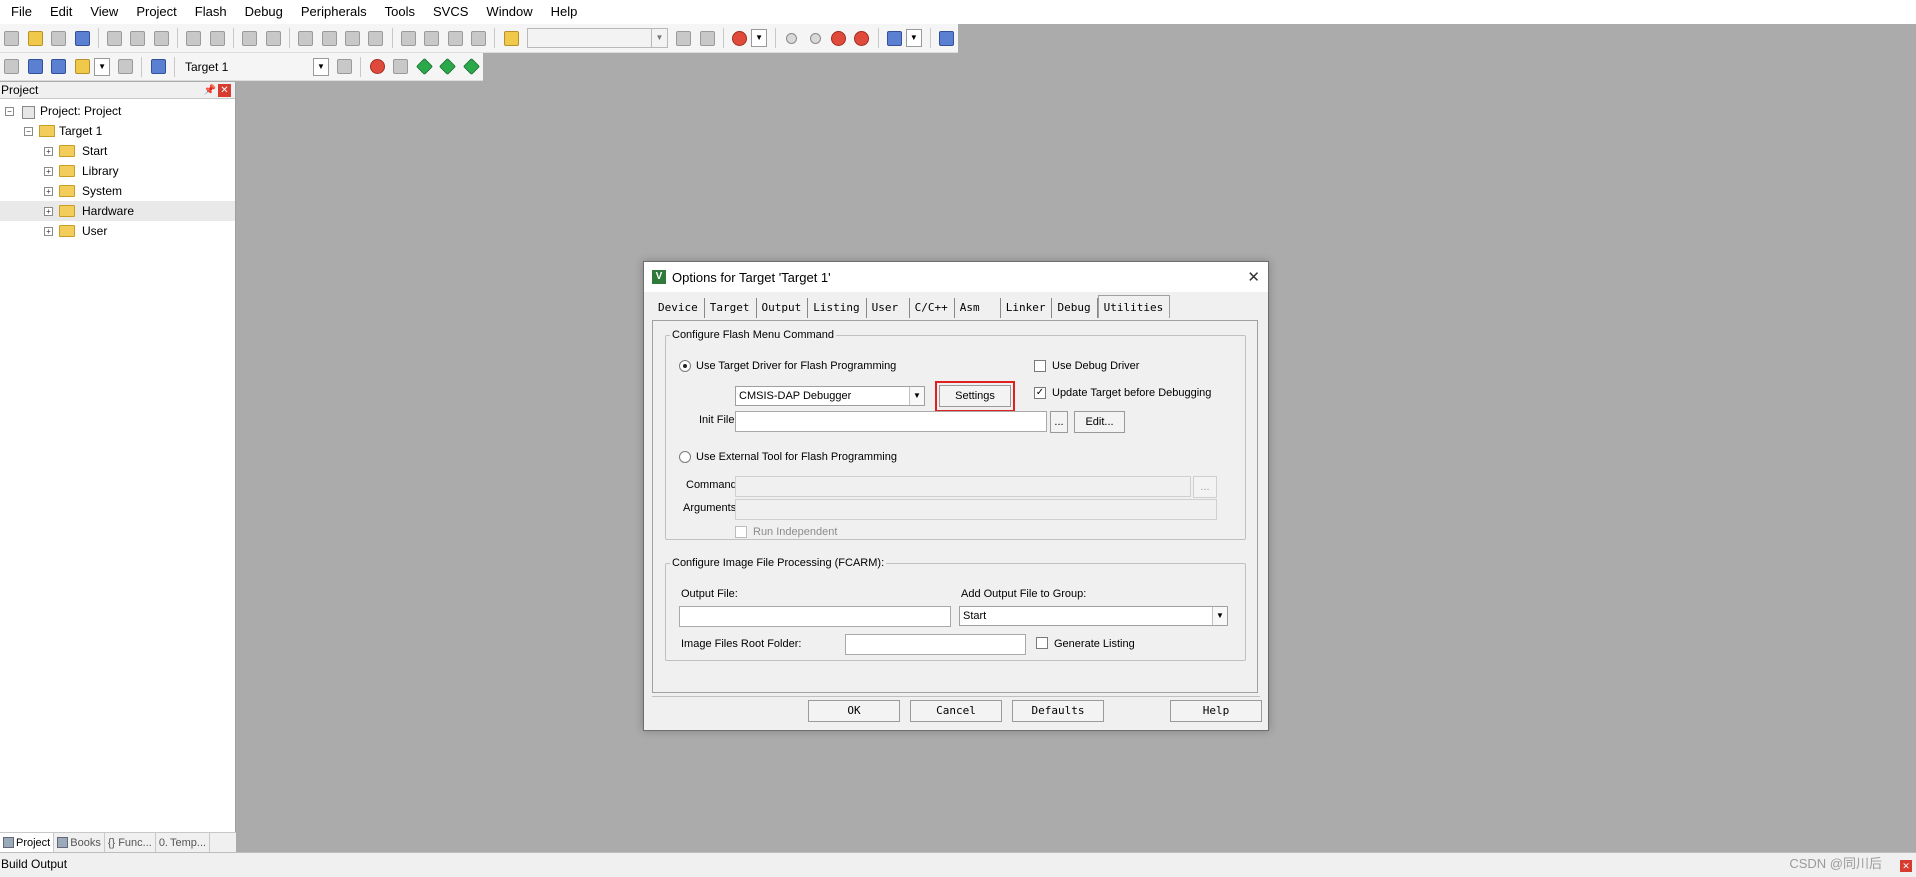 This screenshot has width=1916, height=877. I want to click on find-in-files-button, so click(510, 38).